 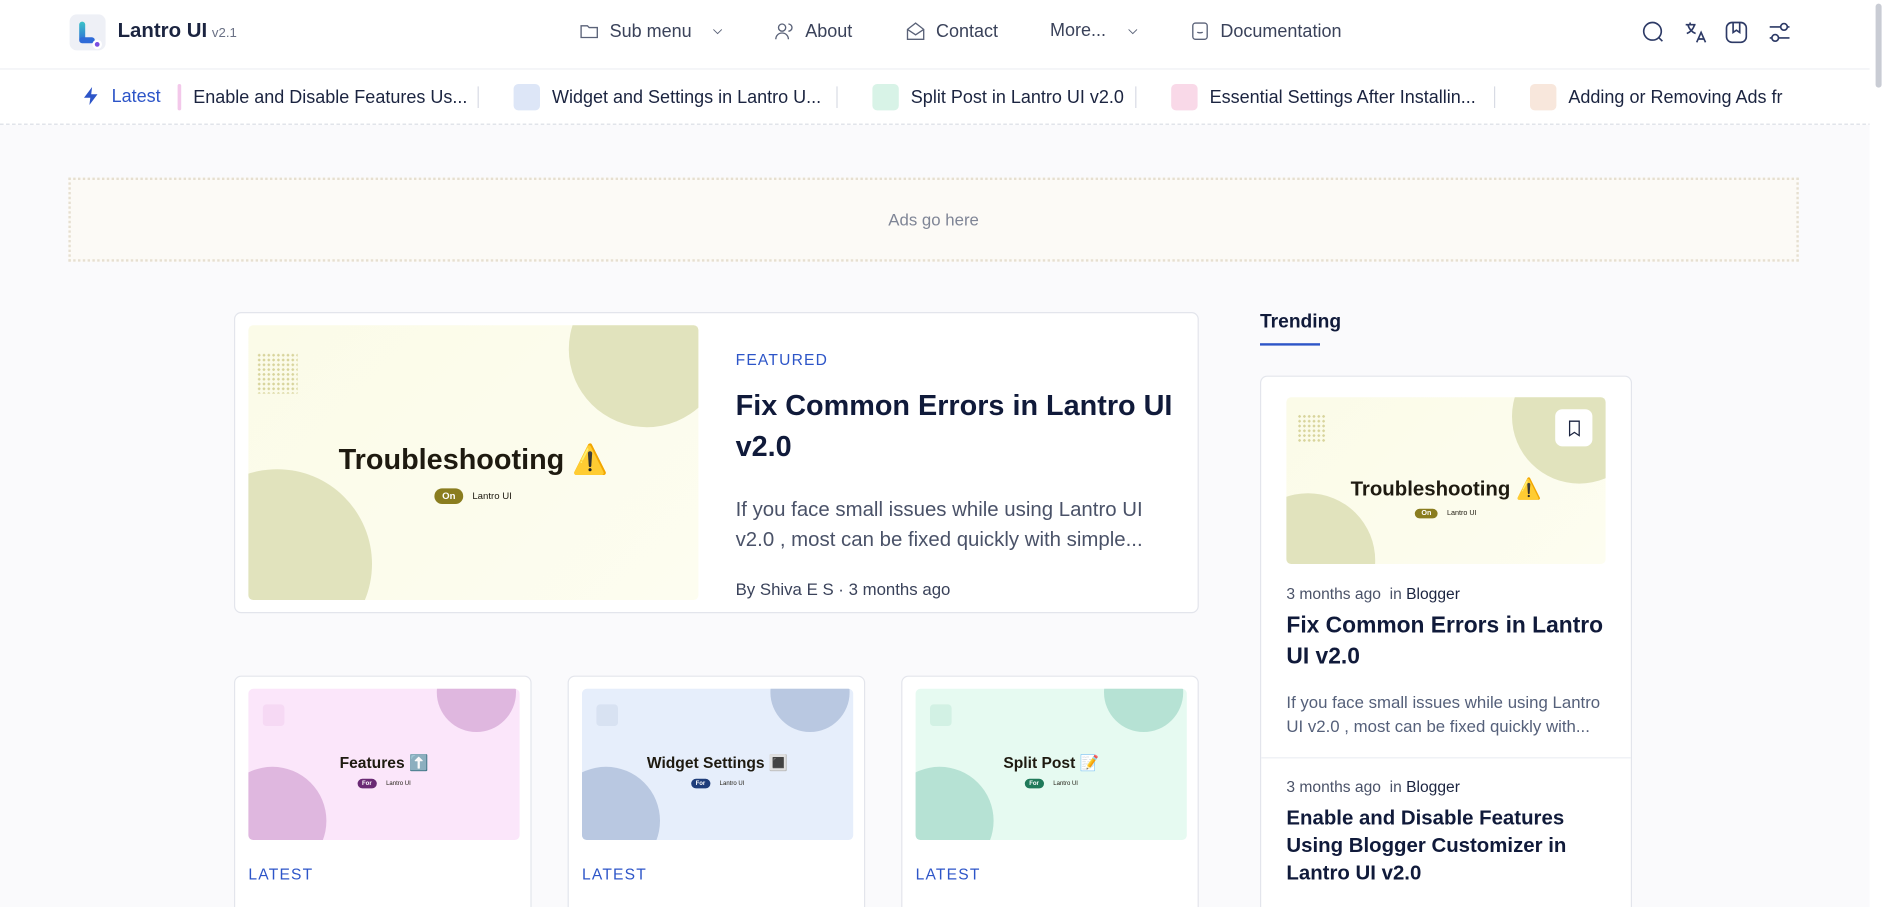 I want to click on card-cover: Split Post 📝 For Lantro UI, so click(x=1051, y=764).